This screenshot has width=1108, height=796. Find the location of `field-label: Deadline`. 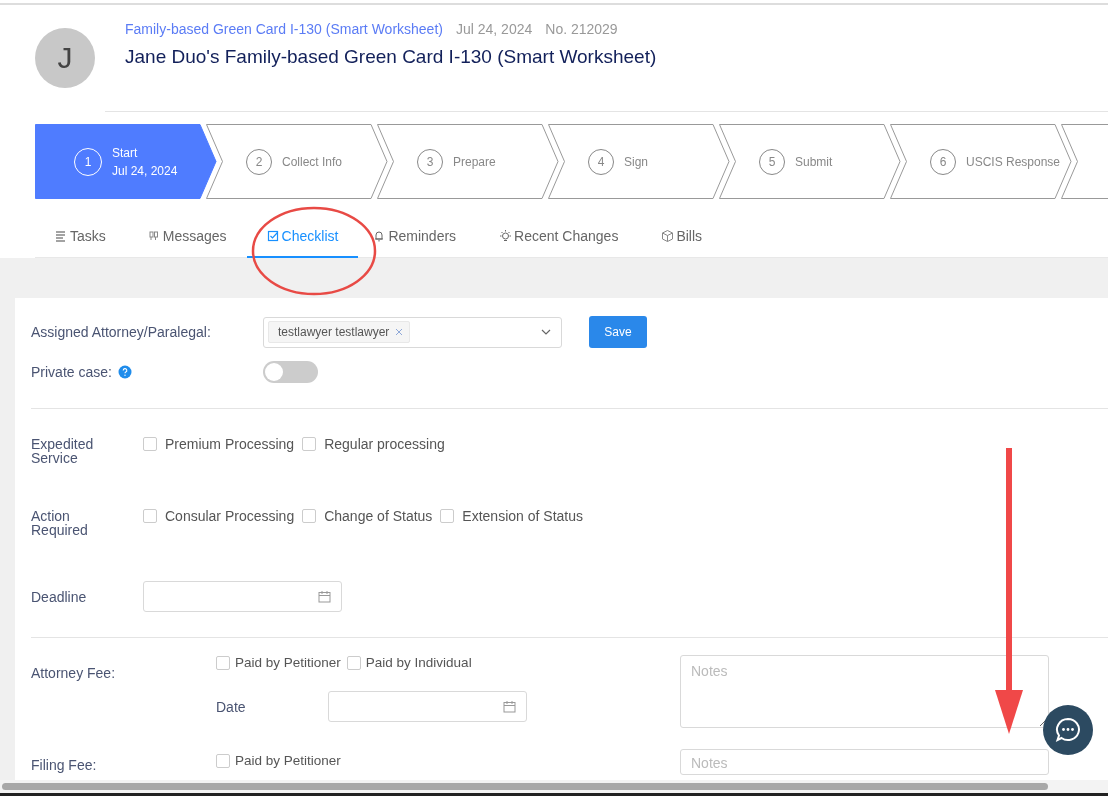

field-label: Deadline is located at coordinates (59, 596).